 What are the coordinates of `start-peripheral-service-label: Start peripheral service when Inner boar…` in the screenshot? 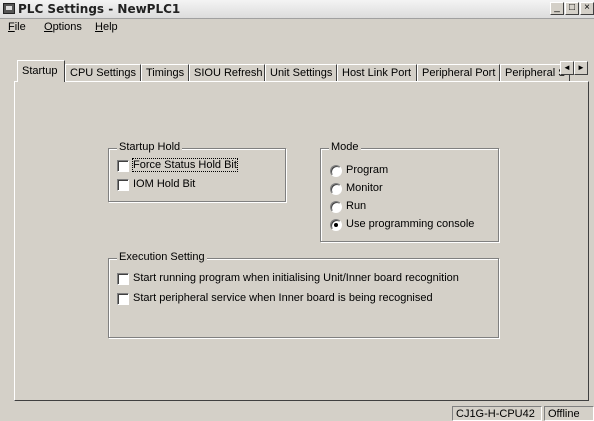 It's located at (283, 298).